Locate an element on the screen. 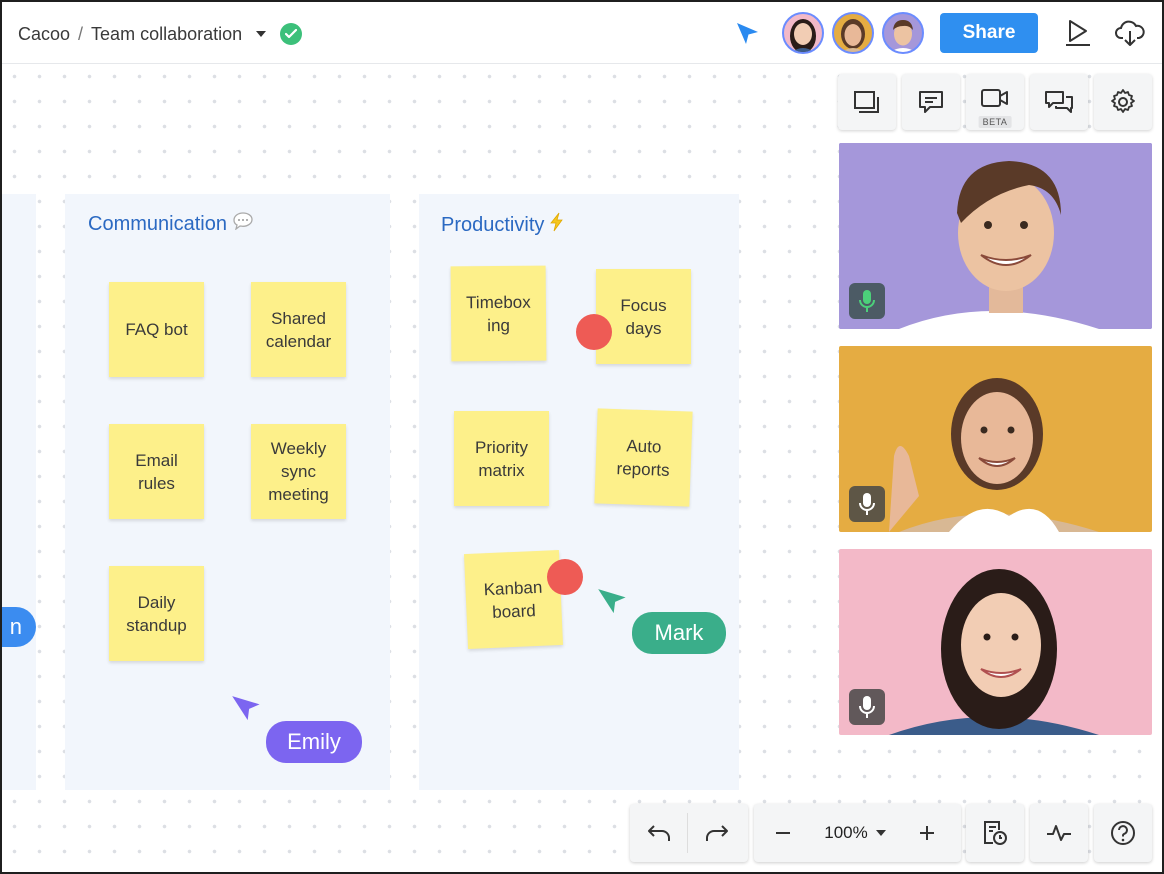  sticky-note-text: sync is located at coordinates (298, 471).